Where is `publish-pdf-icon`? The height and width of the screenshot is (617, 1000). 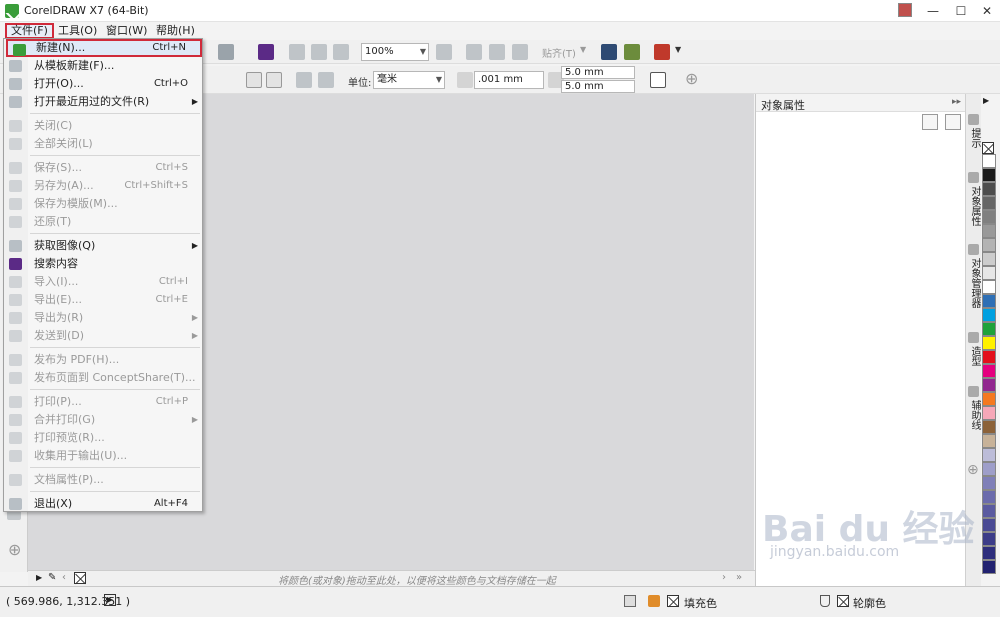 publish-pdf-icon is located at coordinates (341, 52).